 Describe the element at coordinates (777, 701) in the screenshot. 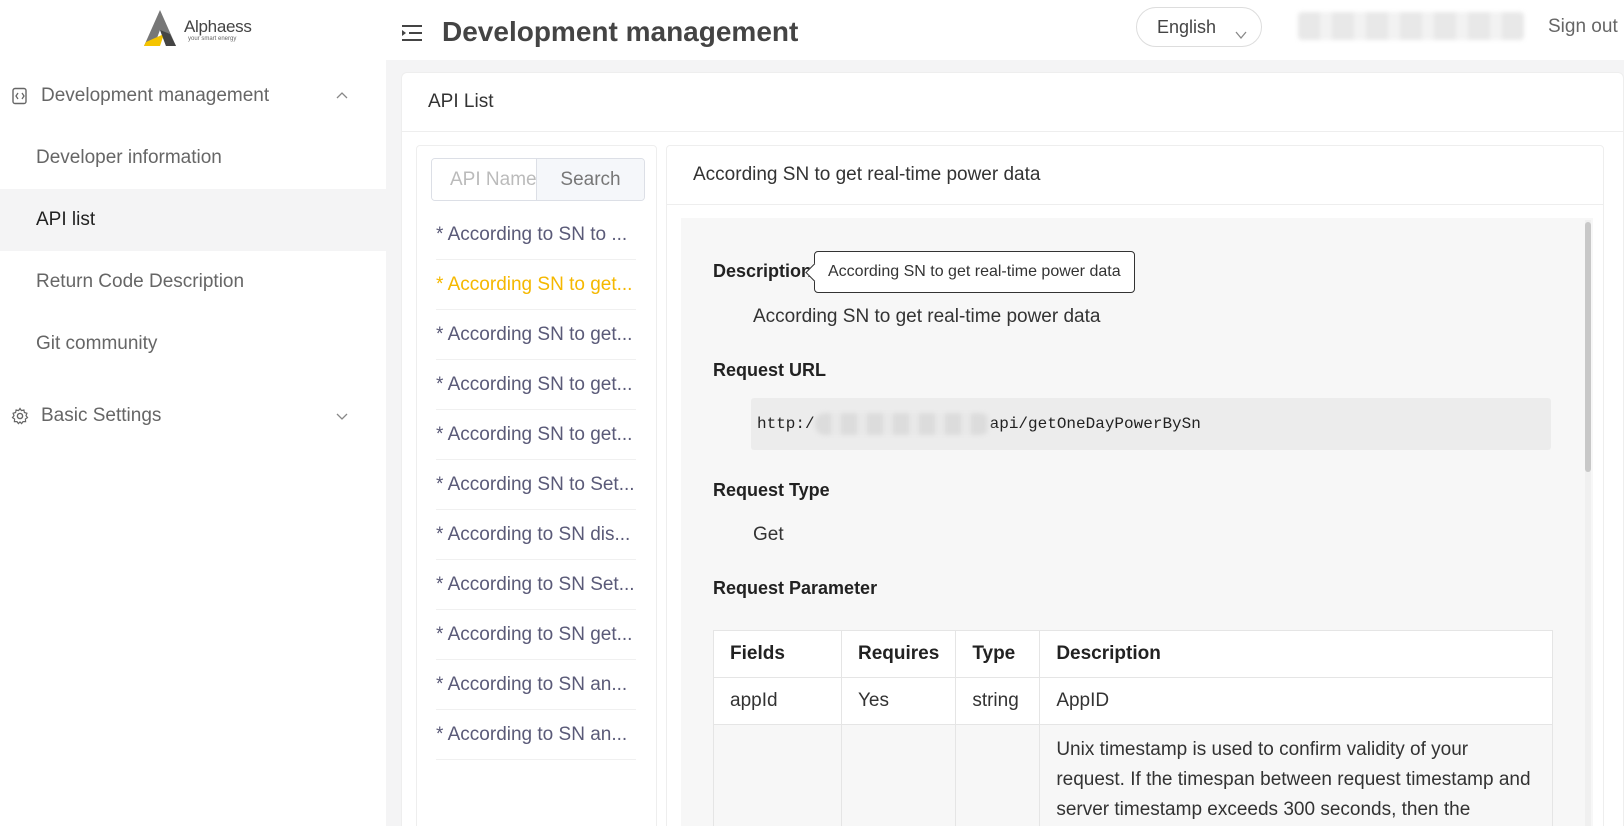

I see `table-cell: appId` at that location.